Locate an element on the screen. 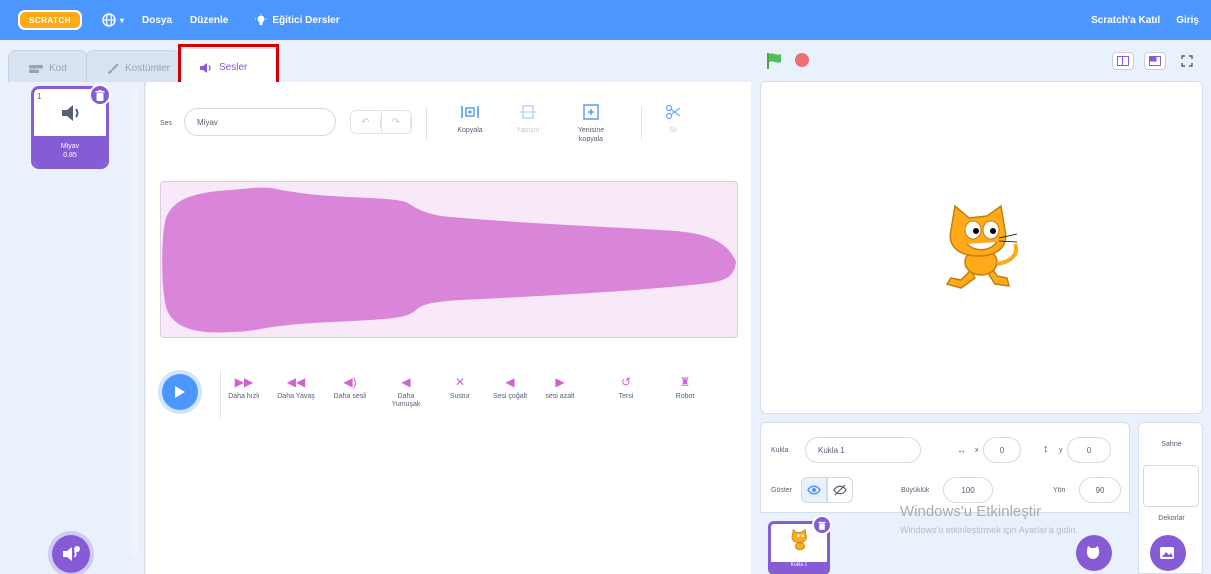 The width and height of the screenshot is (1211, 574). mute-icon: ✕ is located at coordinates (460, 382).